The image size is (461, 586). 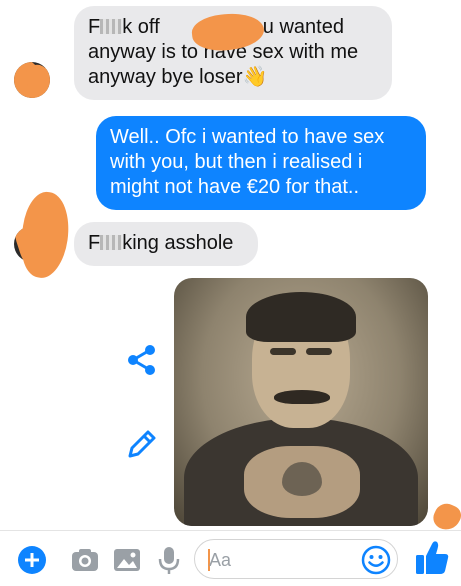 What do you see at coordinates (142, 444) in the screenshot?
I see `pencil-icon` at bounding box center [142, 444].